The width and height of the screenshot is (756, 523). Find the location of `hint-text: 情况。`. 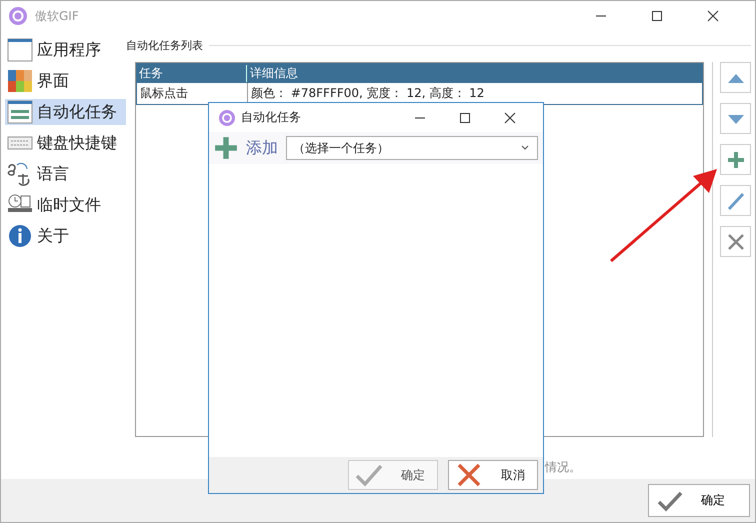

hint-text: 情况。 is located at coordinates (563, 467).